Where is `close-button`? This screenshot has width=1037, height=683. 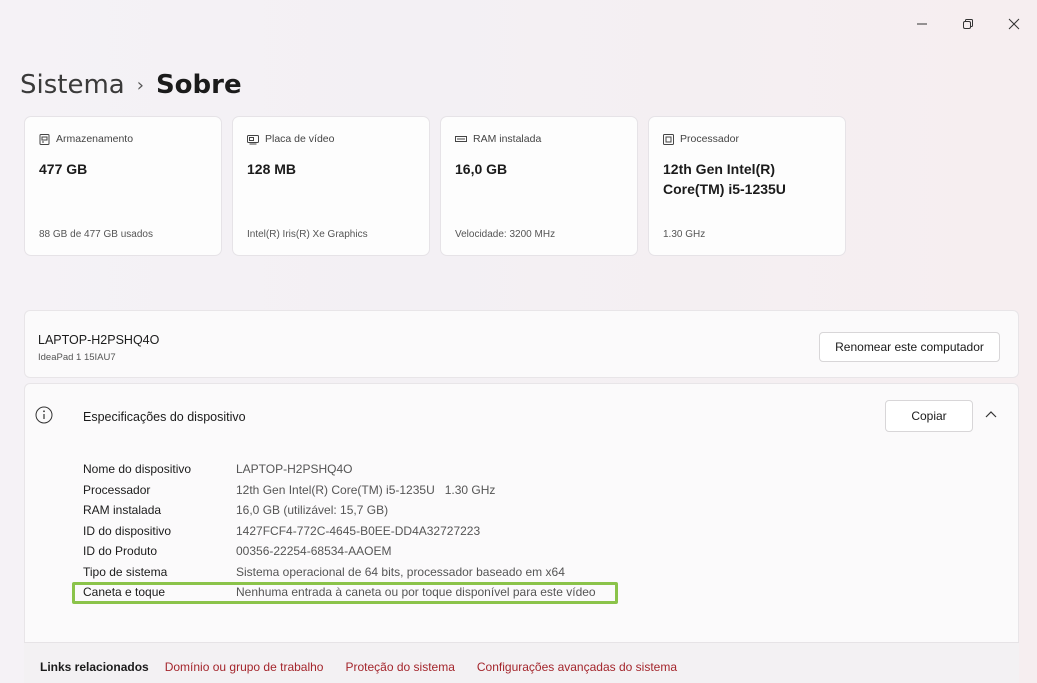 close-button is located at coordinates (1014, 24).